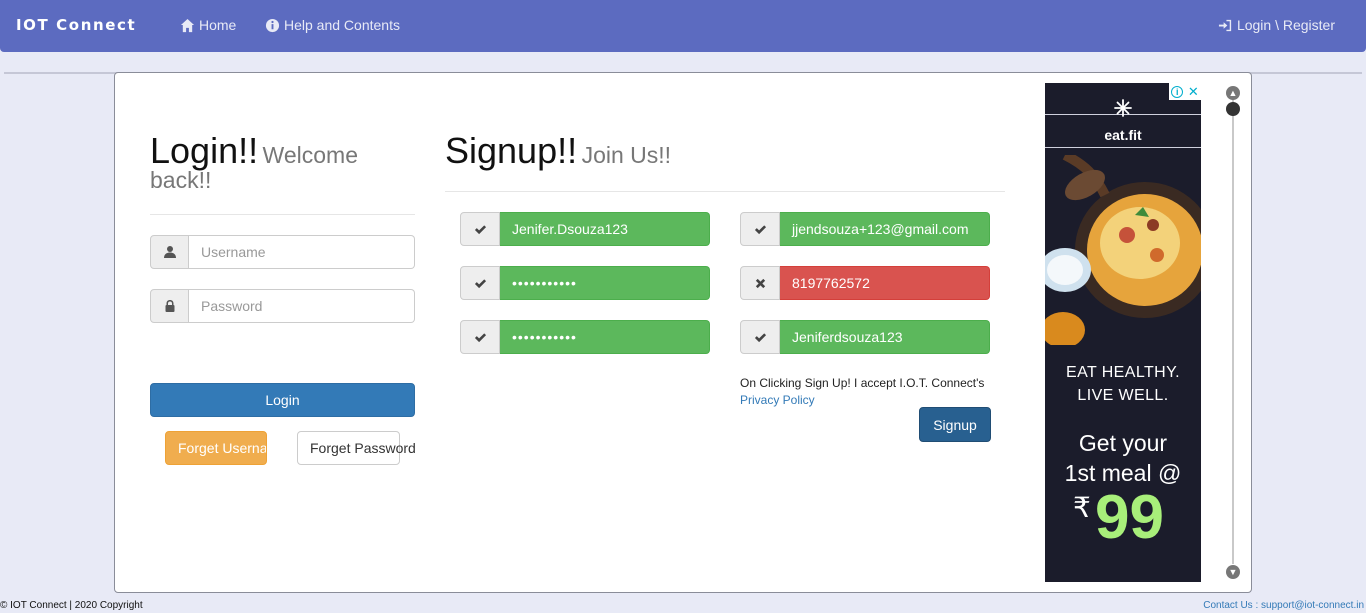 This screenshot has width=1366, height=613. What do you see at coordinates (885, 283) in the screenshot?
I see `signup-phone-input: 8197762572` at bounding box center [885, 283].